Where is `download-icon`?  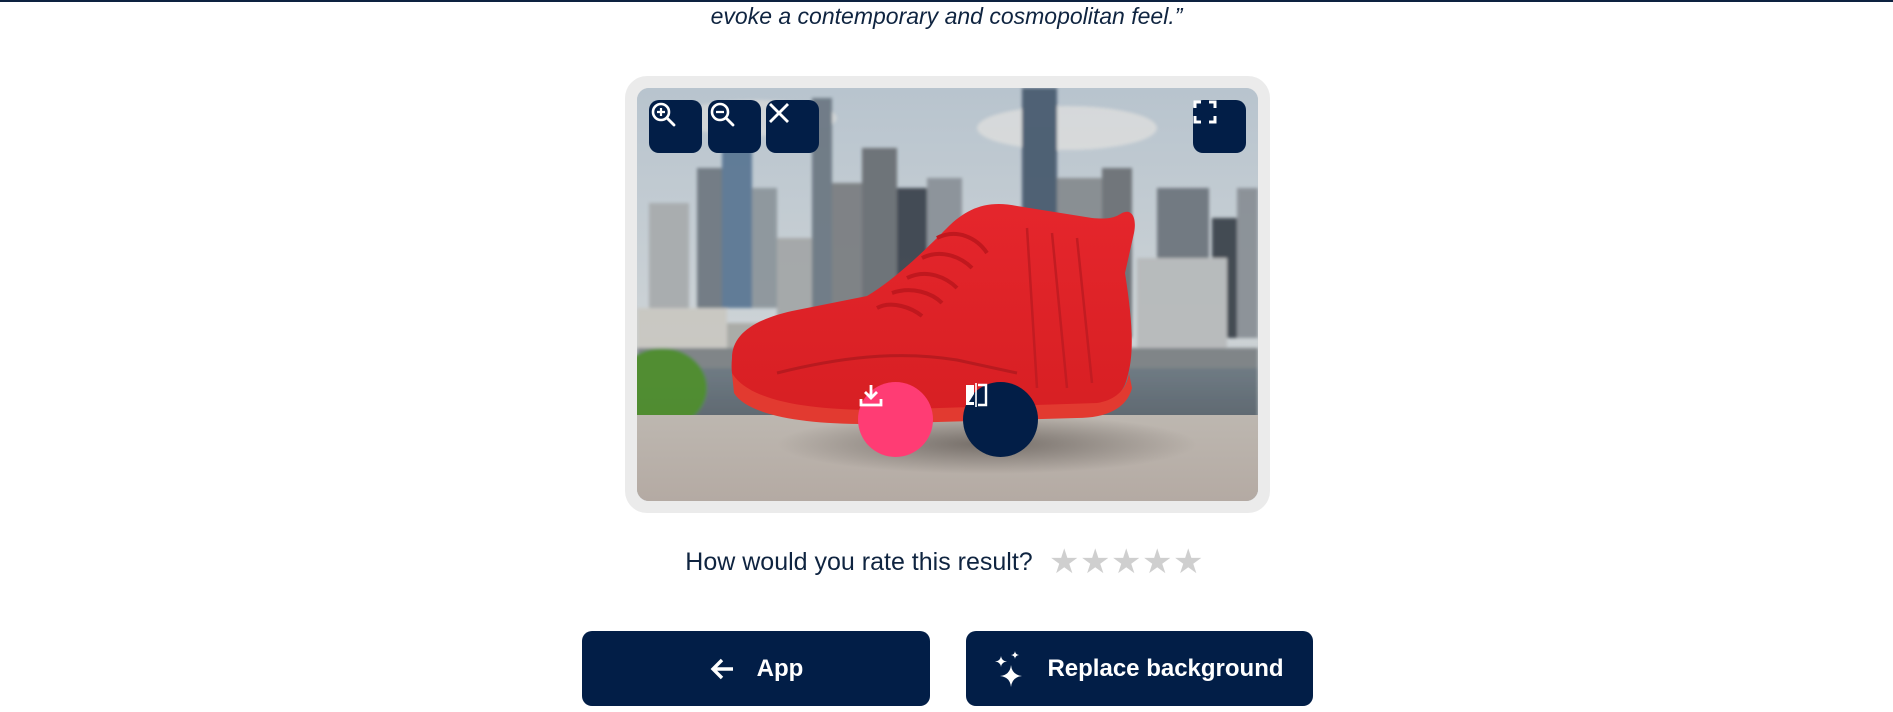 download-icon is located at coordinates (871, 396).